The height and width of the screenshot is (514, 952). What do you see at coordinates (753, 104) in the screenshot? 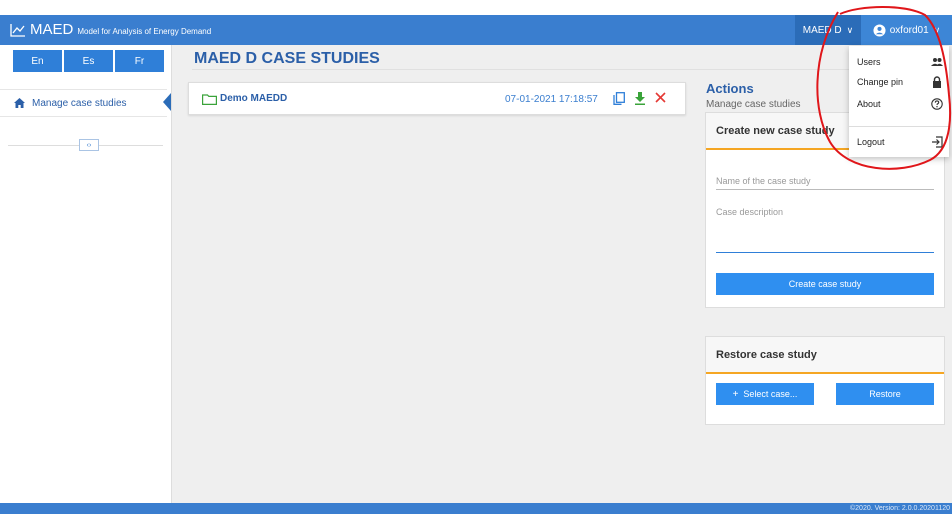
I see `actions-subtitle: Manage case studies` at bounding box center [753, 104].